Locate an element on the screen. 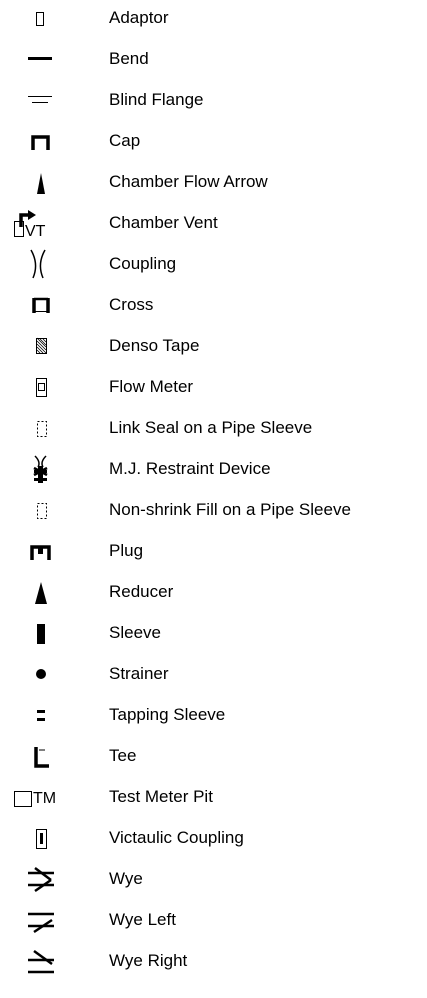 The height and width of the screenshot is (998, 427). legend-label-wye-right: Wye Right is located at coordinates (148, 960).